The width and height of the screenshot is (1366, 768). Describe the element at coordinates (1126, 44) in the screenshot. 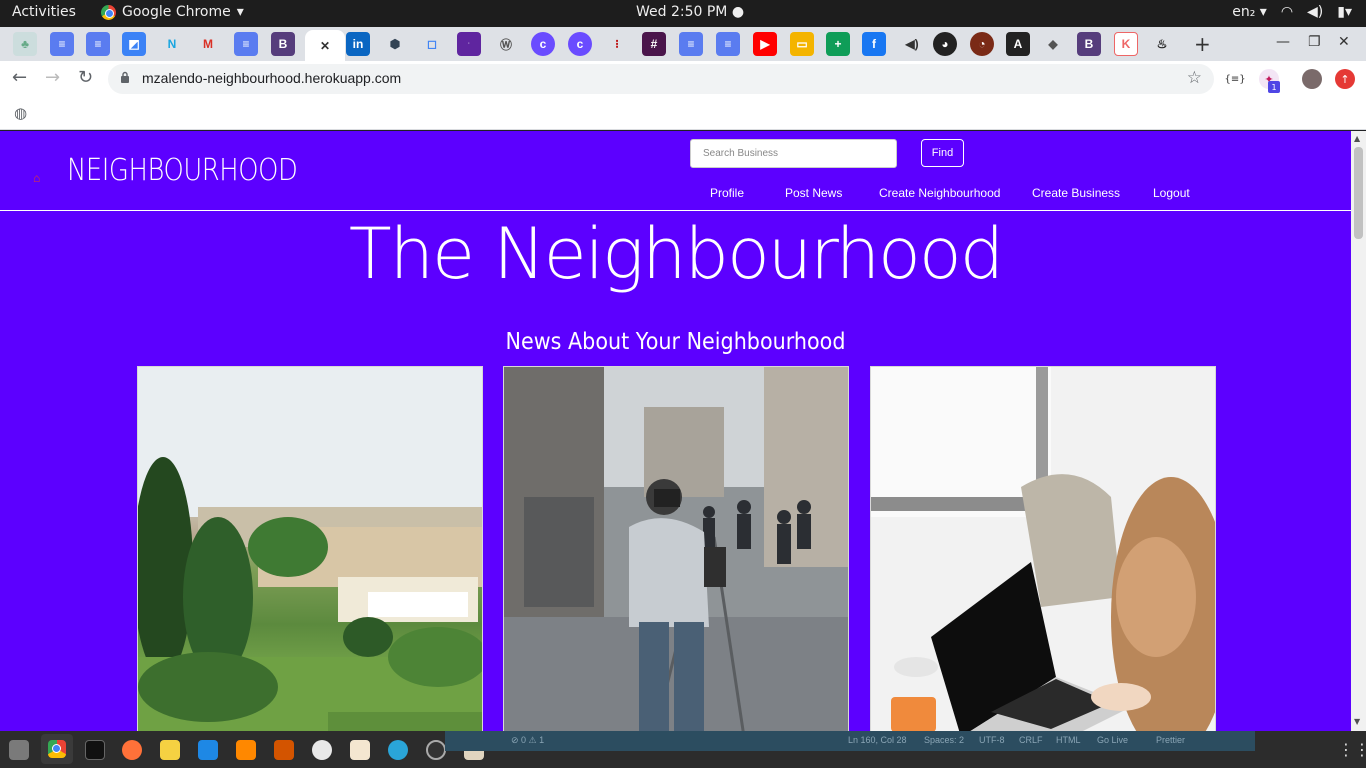

I see `tab-favicon-k-icon: K` at that location.